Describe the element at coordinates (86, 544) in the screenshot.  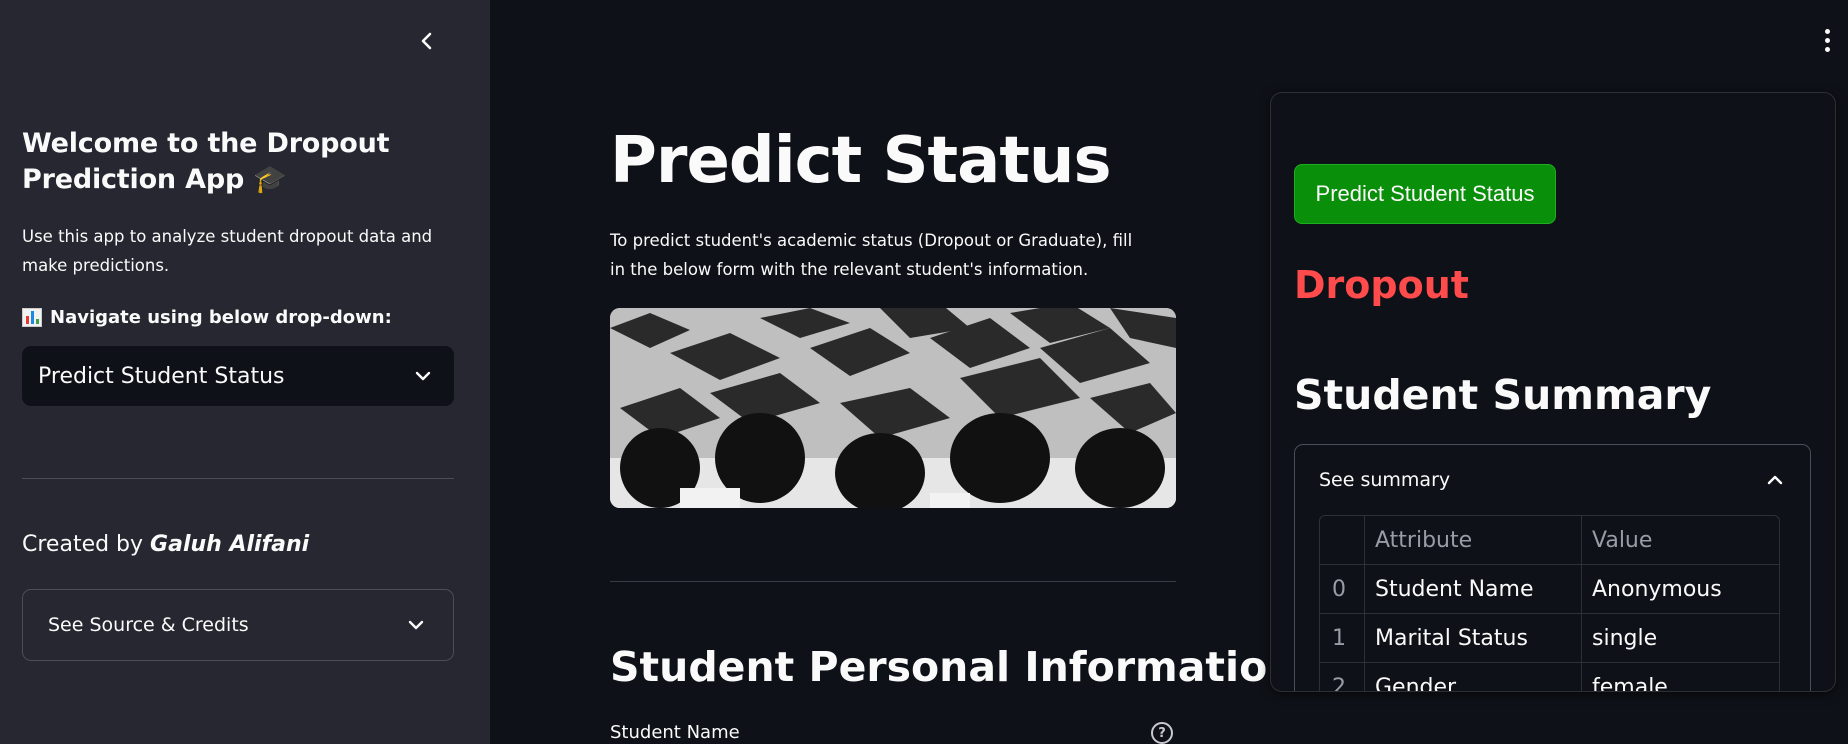
I see `created-by-prefix: Created by` at that location.